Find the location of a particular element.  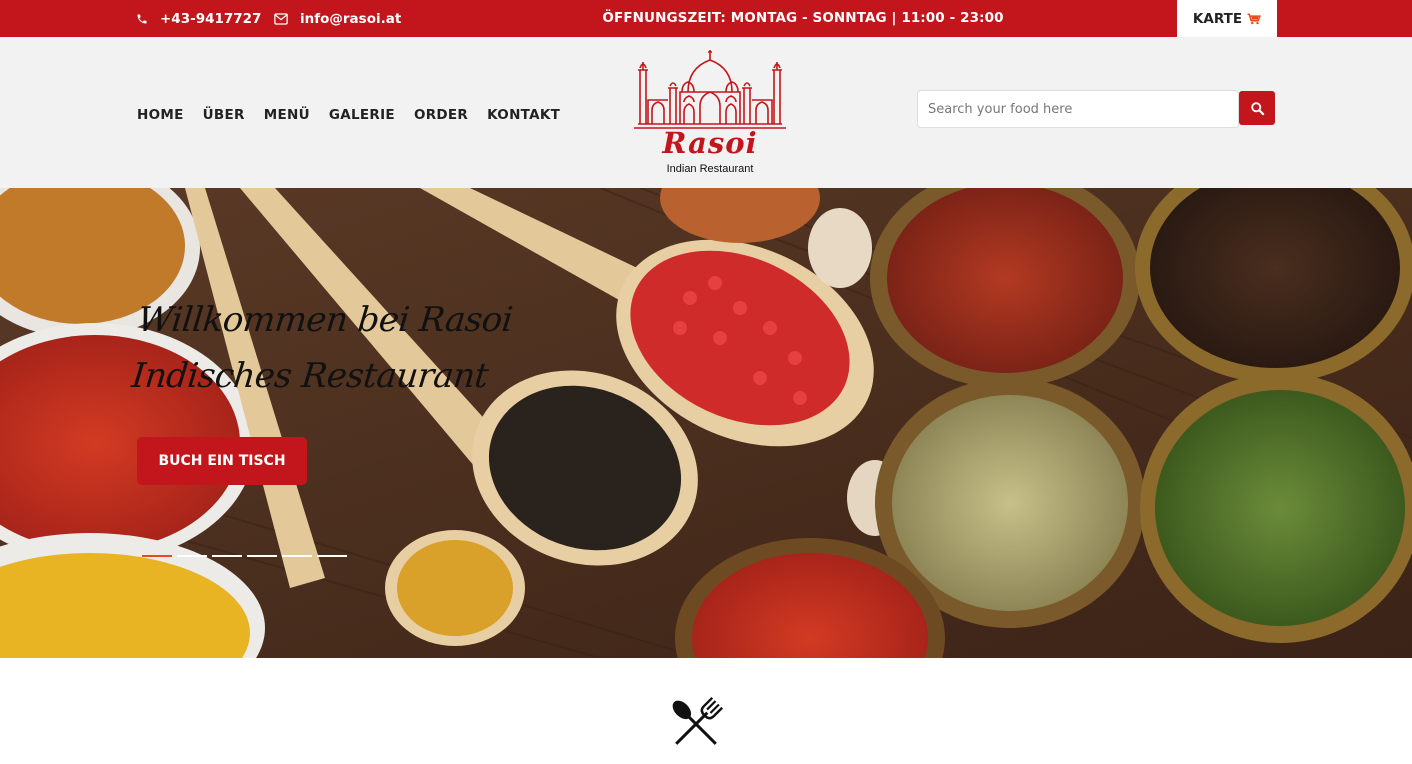

slider-dots is located at coordinates (247, 556).